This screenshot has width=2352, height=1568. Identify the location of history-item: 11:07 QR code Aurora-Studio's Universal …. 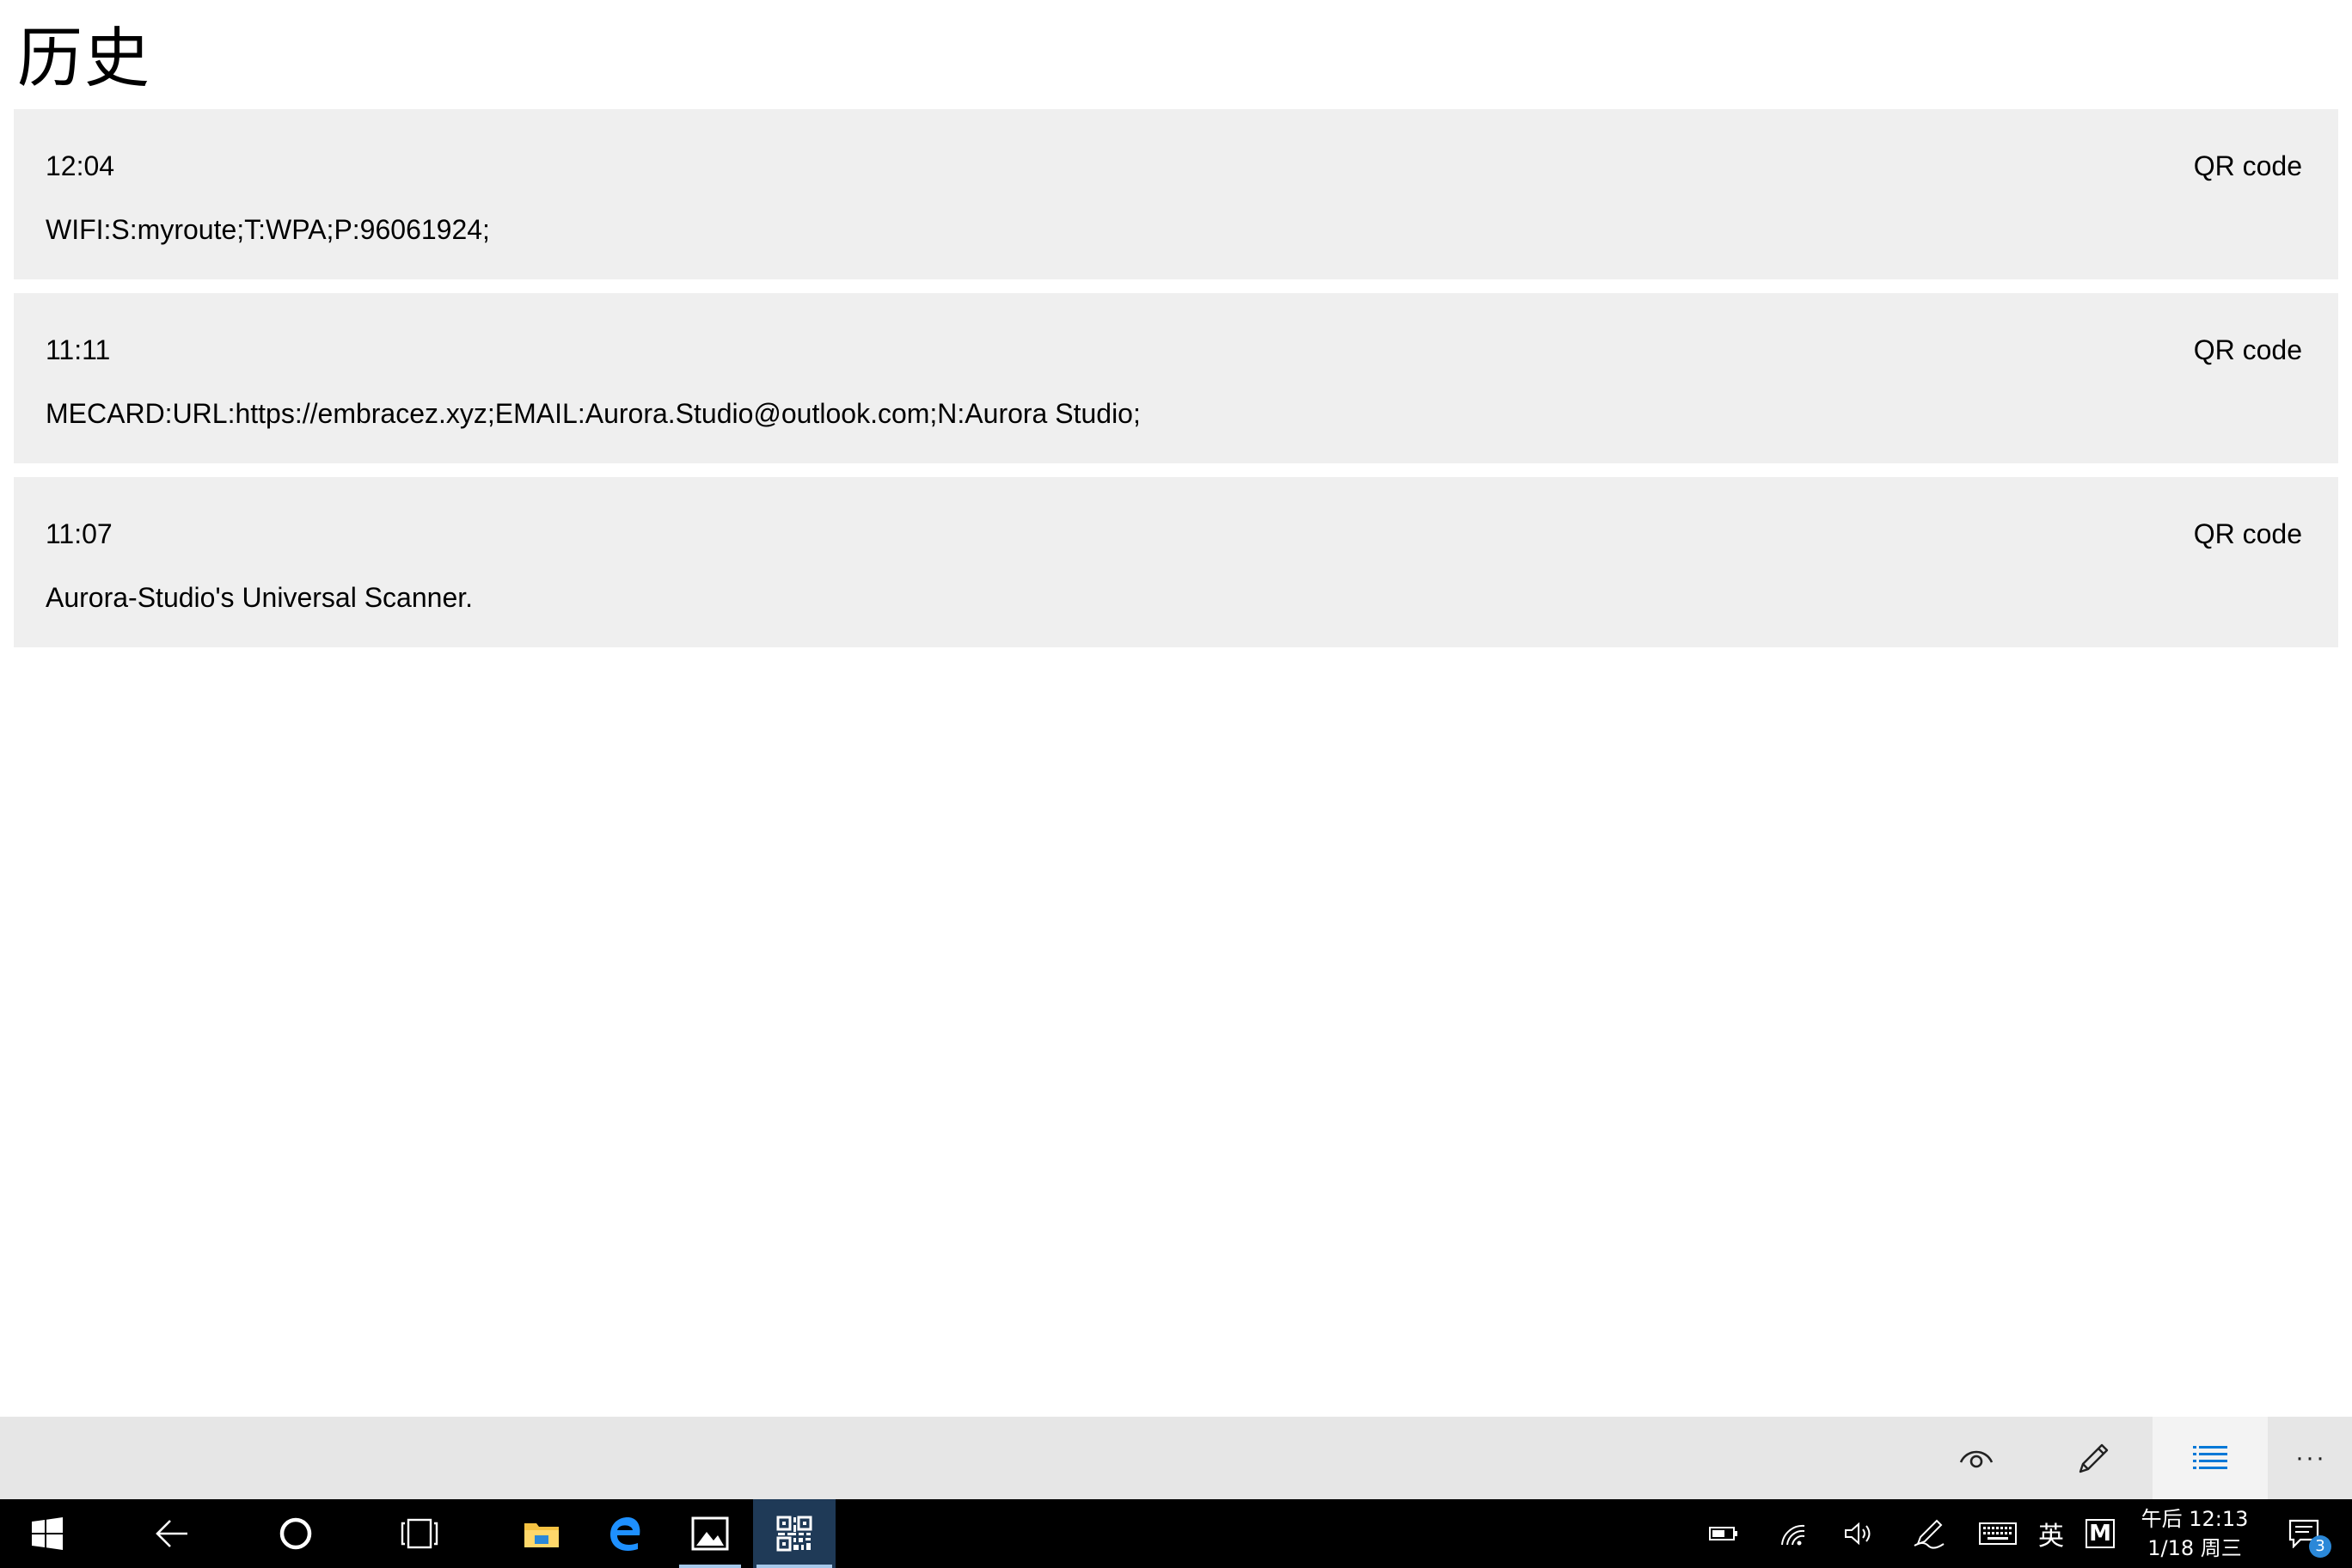
(1176, 562).